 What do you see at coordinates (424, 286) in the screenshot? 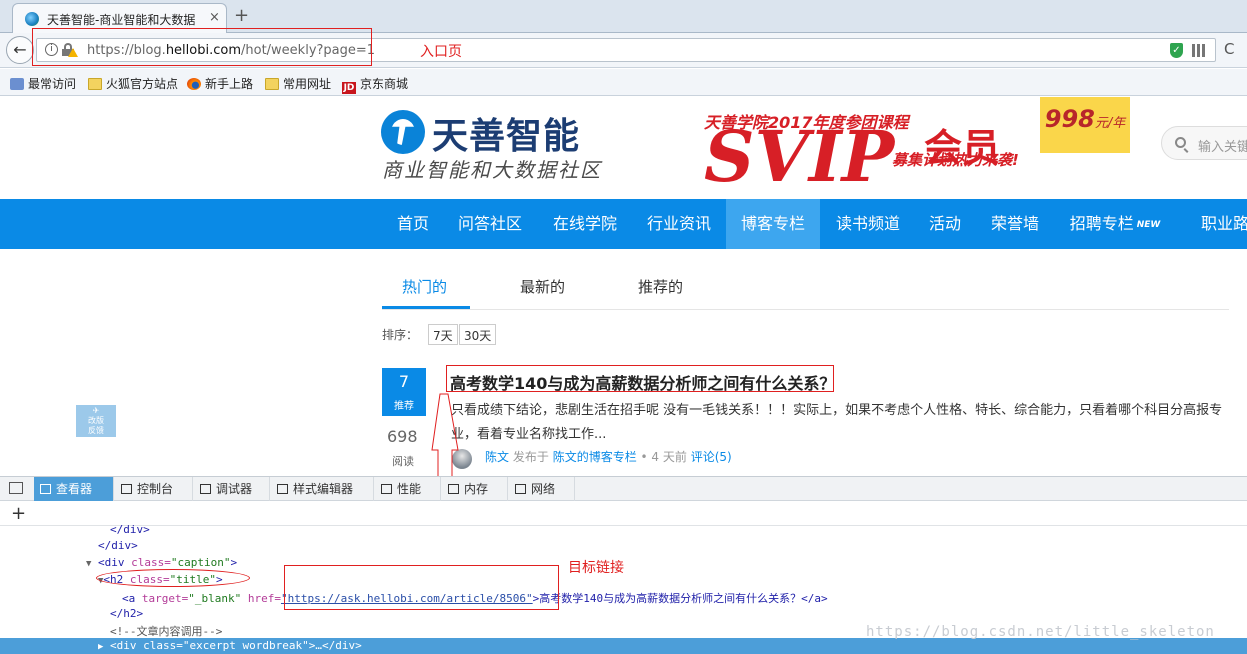
I see `tab-hot: 热门的` at bounding box center [424, 286].